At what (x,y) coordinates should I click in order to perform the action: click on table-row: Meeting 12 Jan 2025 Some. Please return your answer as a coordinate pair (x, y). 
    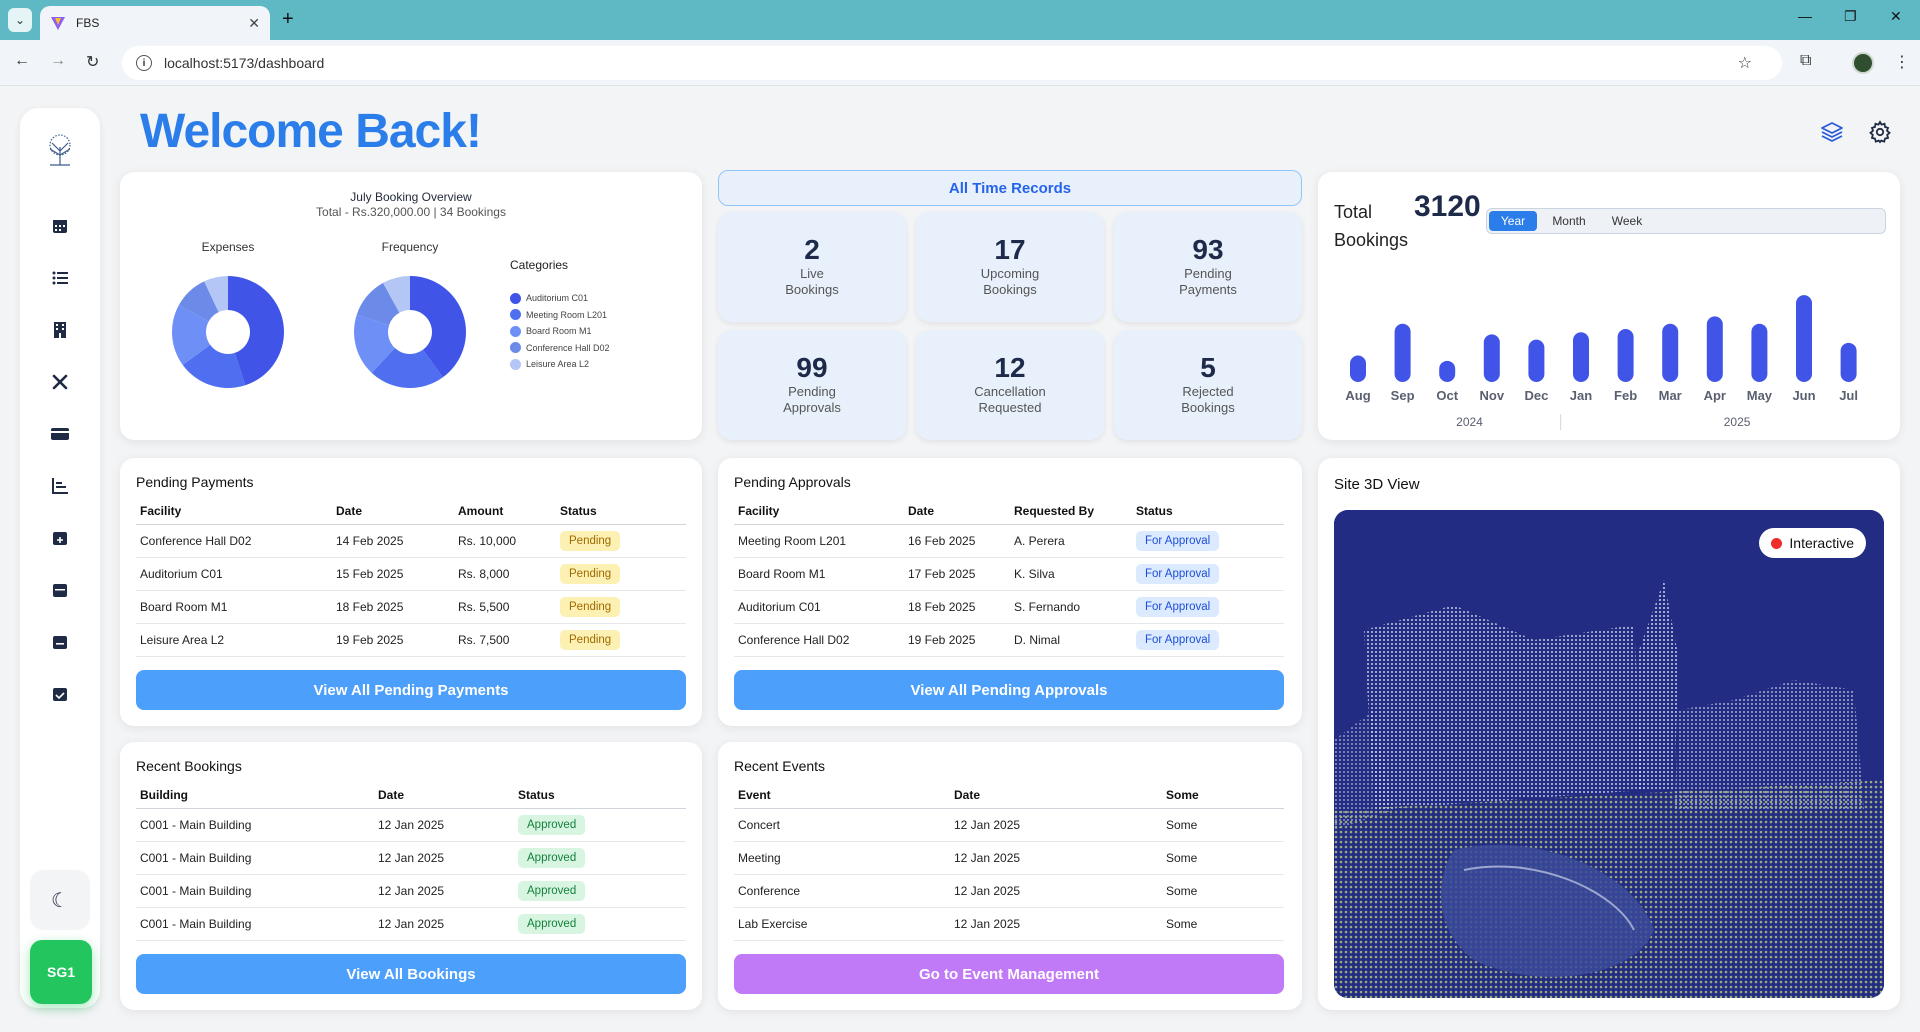
    Looking at the image, I should click on (1009, 858).